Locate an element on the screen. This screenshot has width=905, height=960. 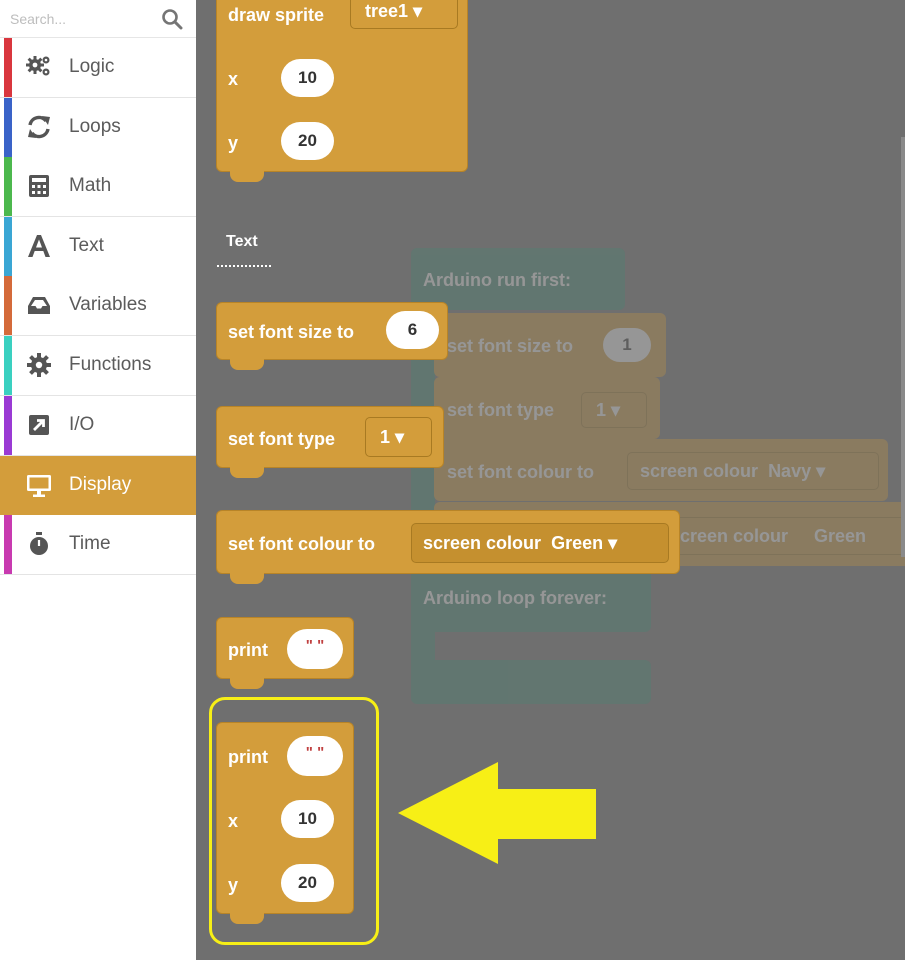
arduino-loop-forever-block: Arduino loop forever: is located at coordinates (531, 601).